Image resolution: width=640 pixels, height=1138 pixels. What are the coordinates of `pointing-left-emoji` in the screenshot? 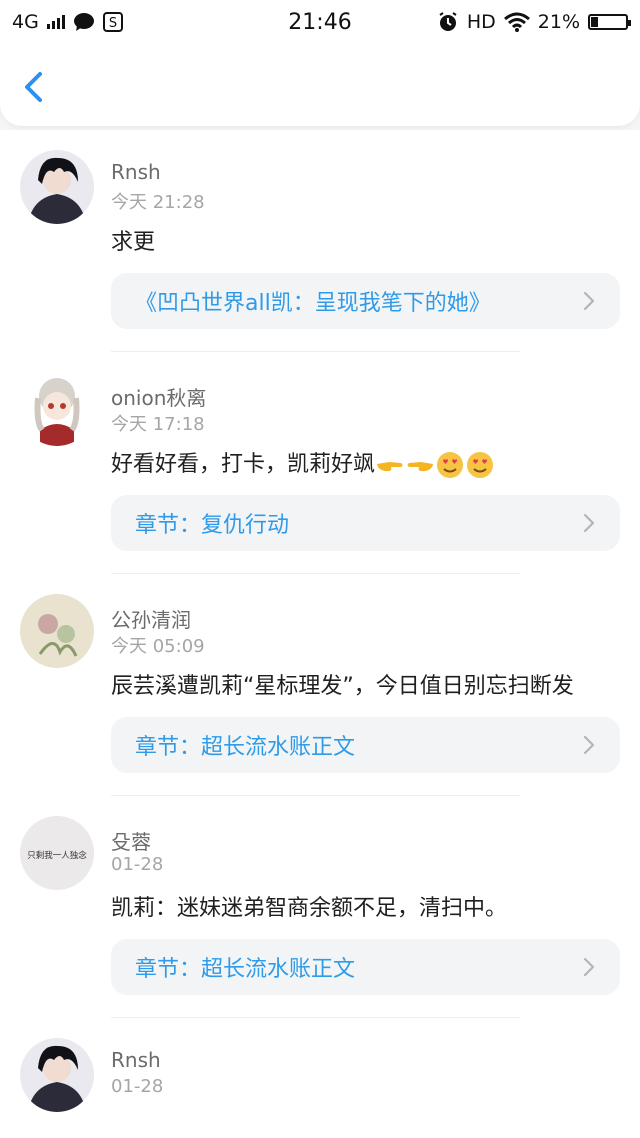 It's located at (420, 467).